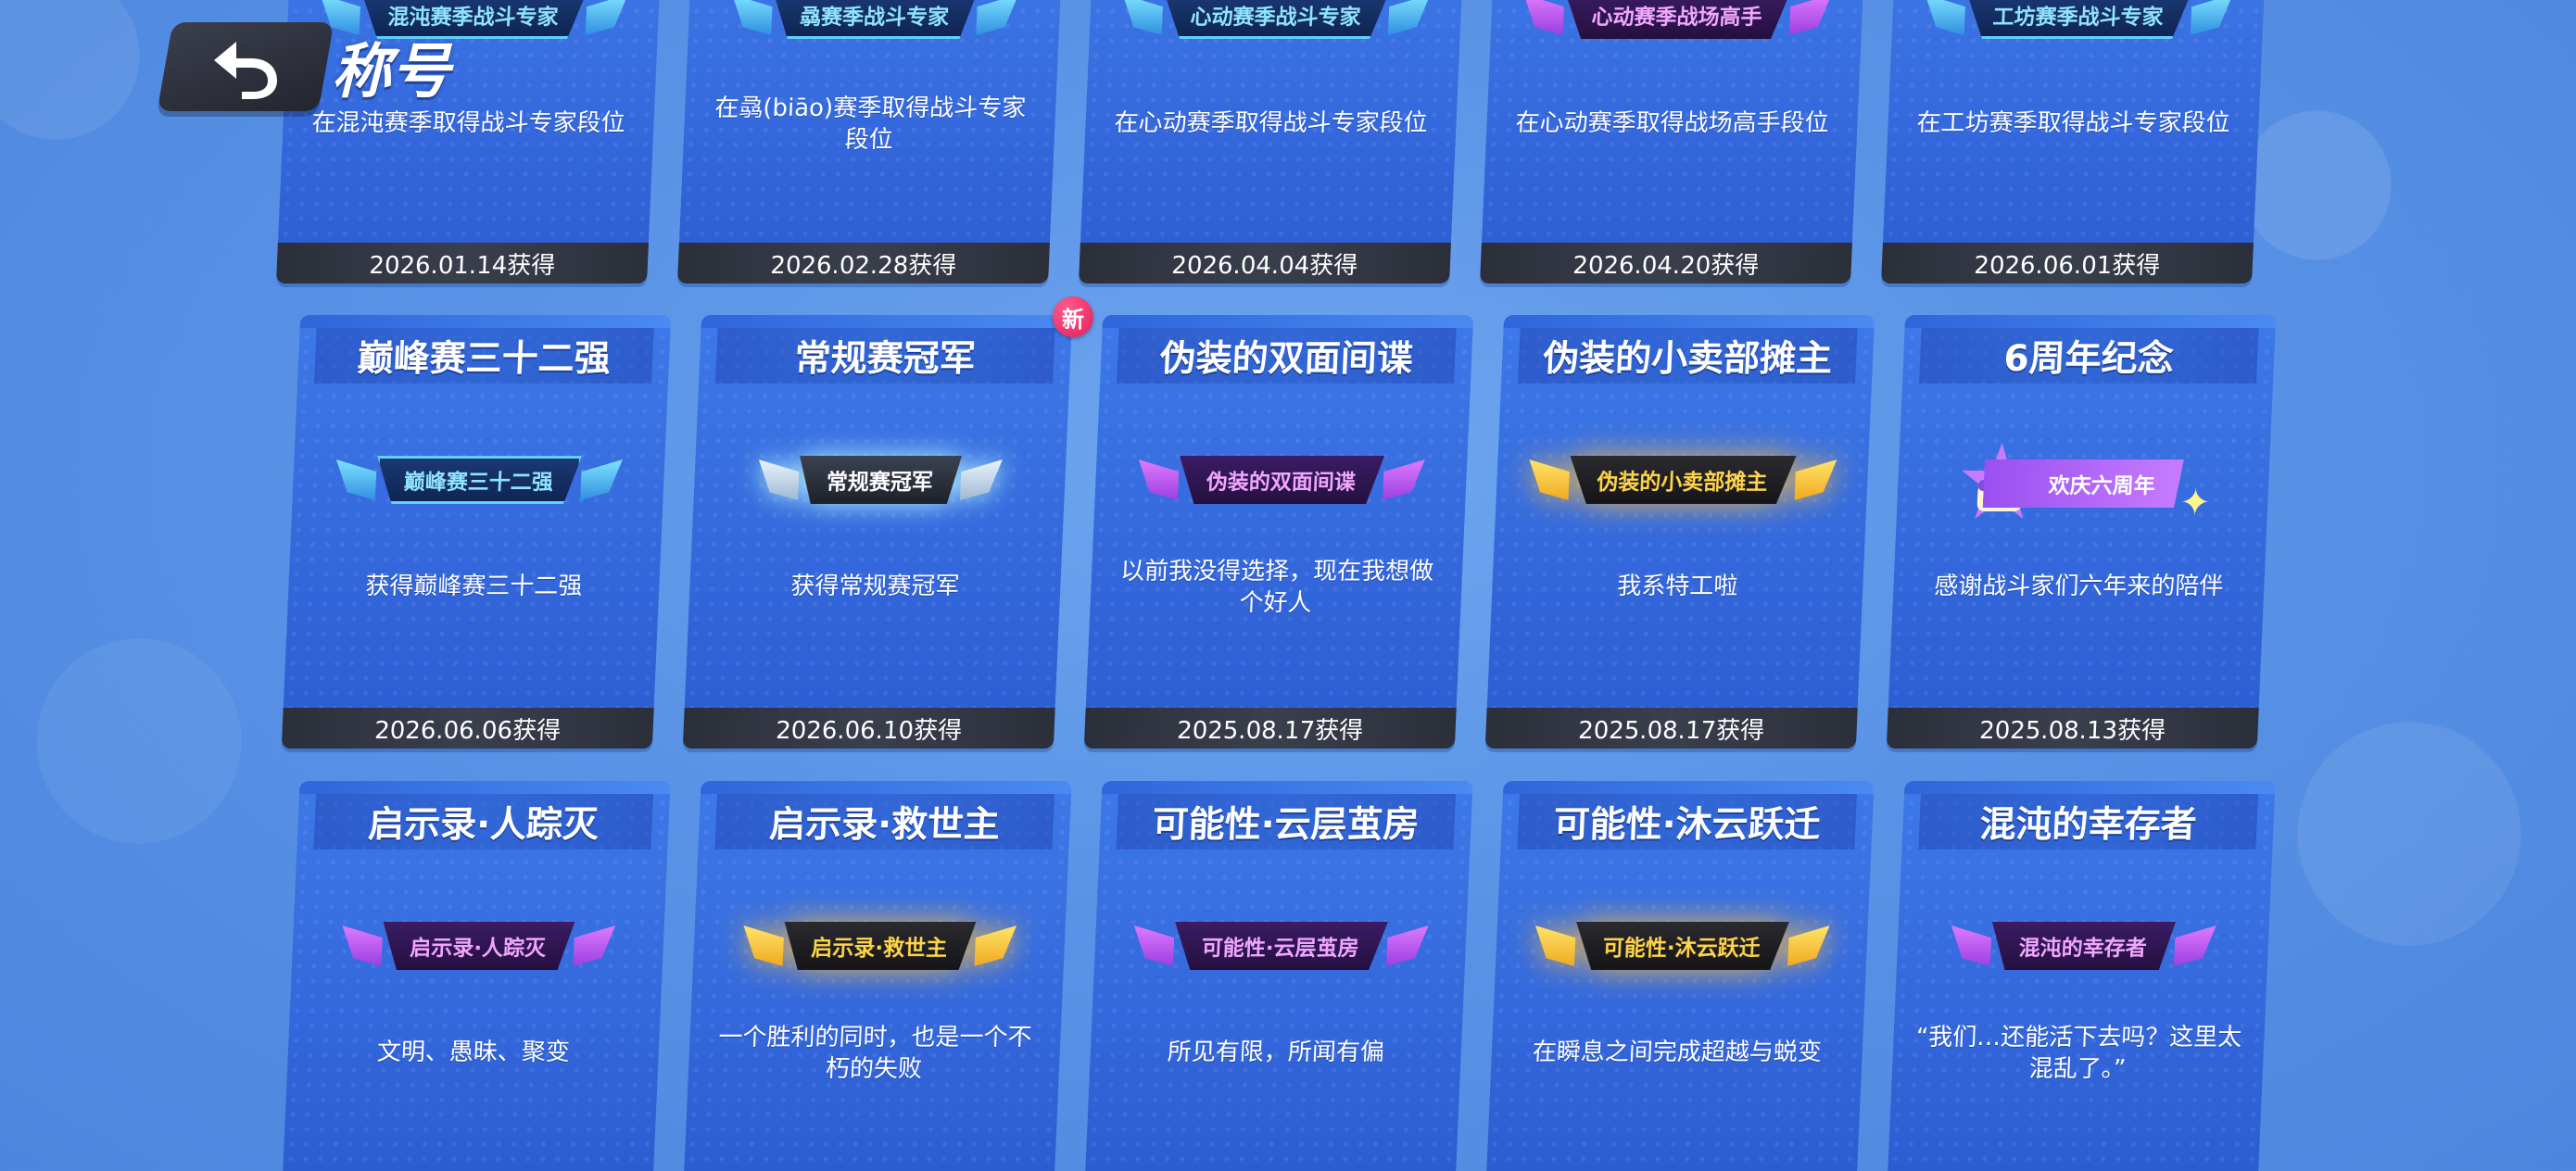  What do you see at coordinates (2083, 946) in the screenshot?
I see `badge-label: 混沌的幸存者` at bounding box center [2083, 946].